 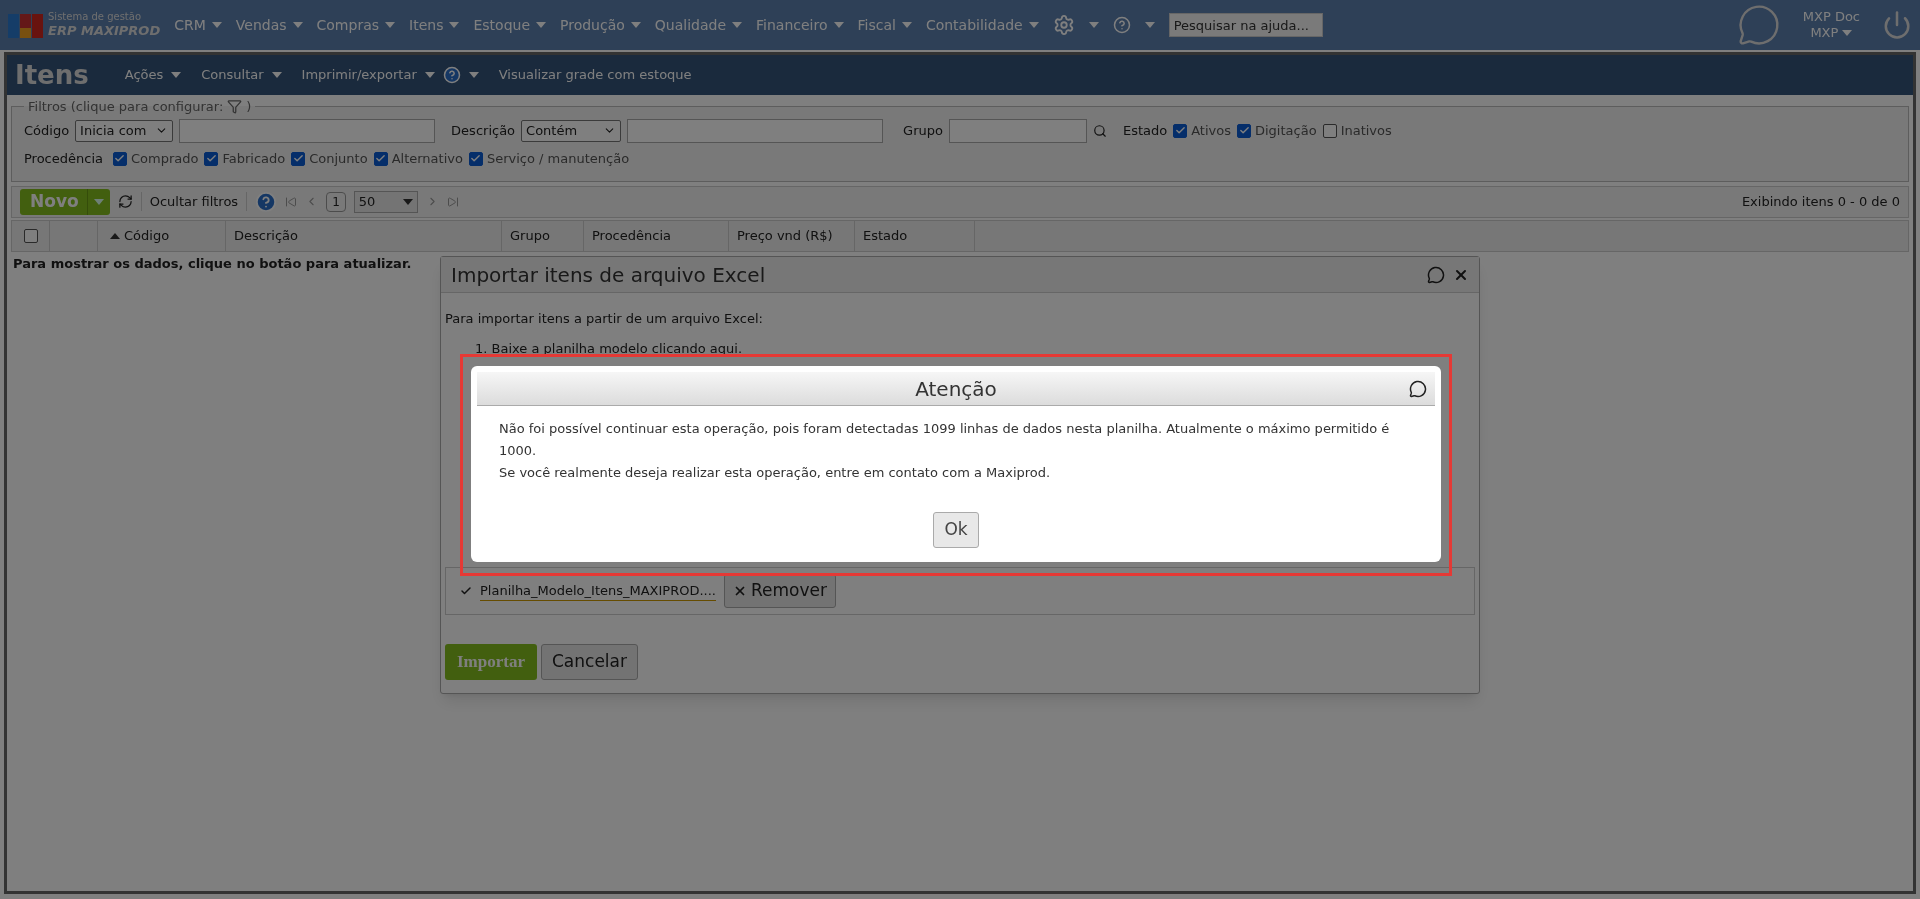 What do you see at coordinates (1286, 130) in the screenshot?
I see `checkbox-label: Digitação` at bounding box center [1286, 130].